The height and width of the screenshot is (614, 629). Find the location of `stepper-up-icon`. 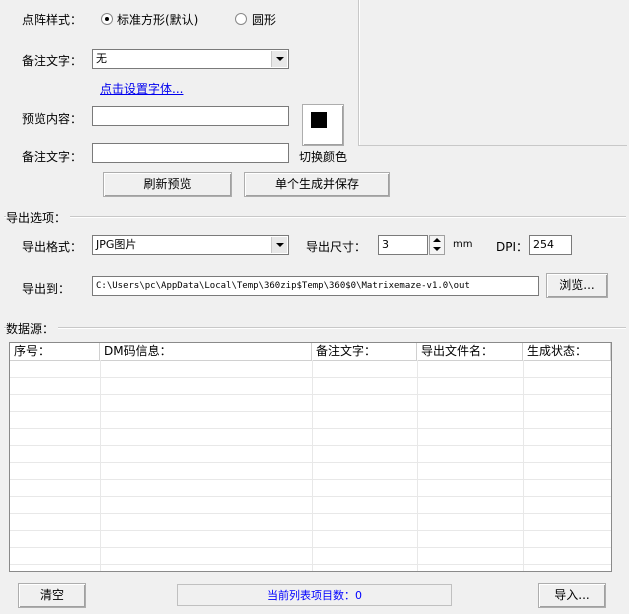

stepper-up-icon is located at coordinates (437, 240).